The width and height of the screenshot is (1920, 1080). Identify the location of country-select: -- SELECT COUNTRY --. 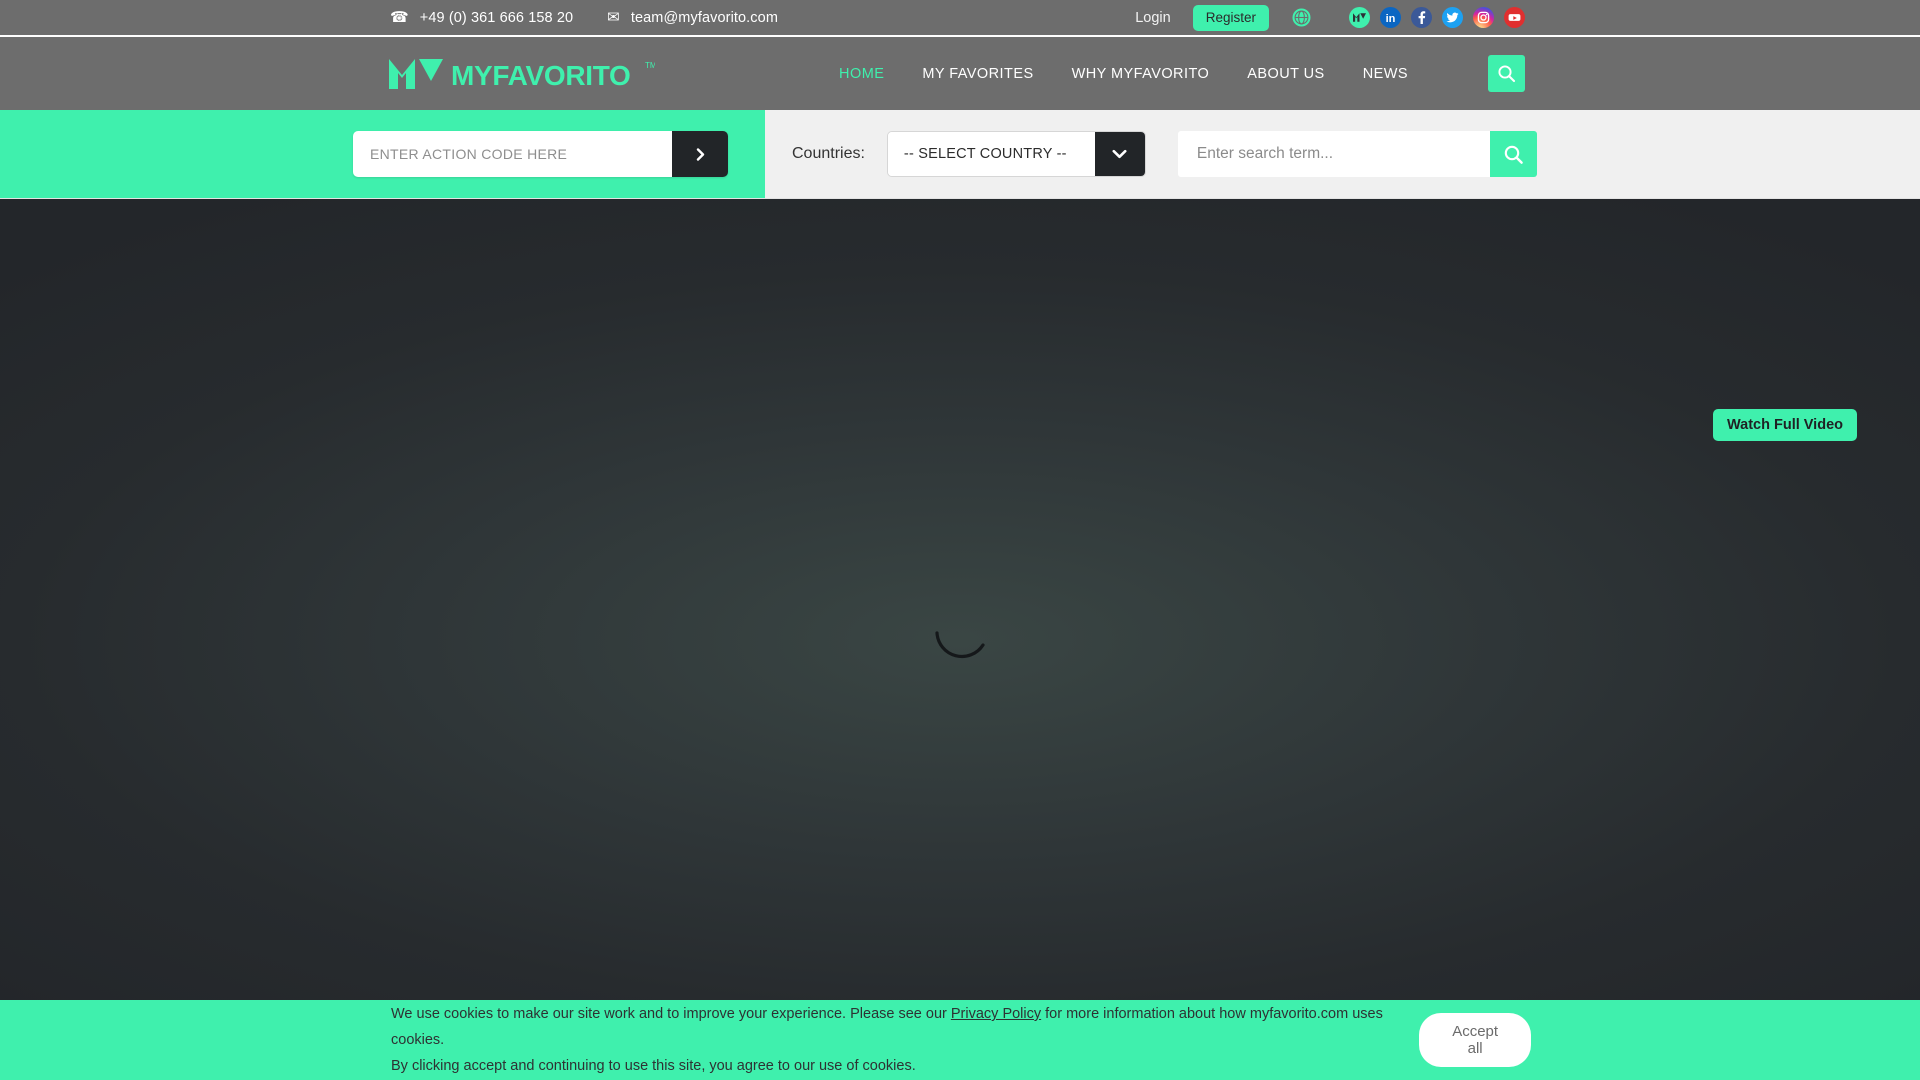
(1016, 154).